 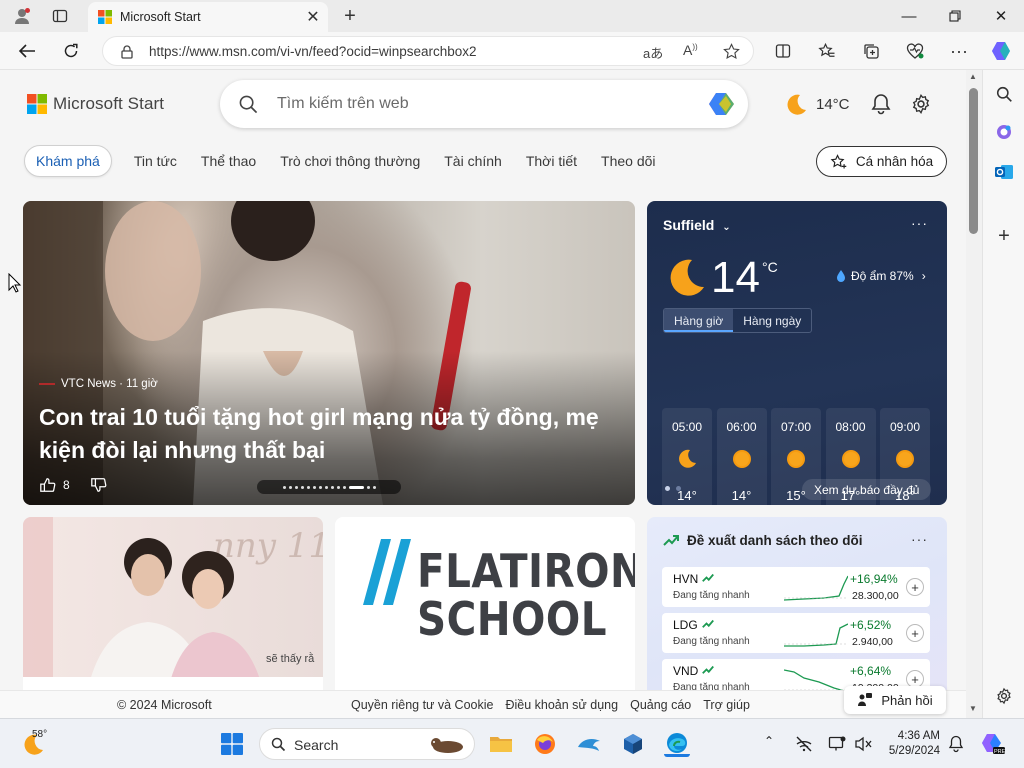 What do you see at coordinates (485, 617) in the screenshot?
I see `ad-card-flatiron: FLATIRON SCHOOL` at bounding box center [485, 617].